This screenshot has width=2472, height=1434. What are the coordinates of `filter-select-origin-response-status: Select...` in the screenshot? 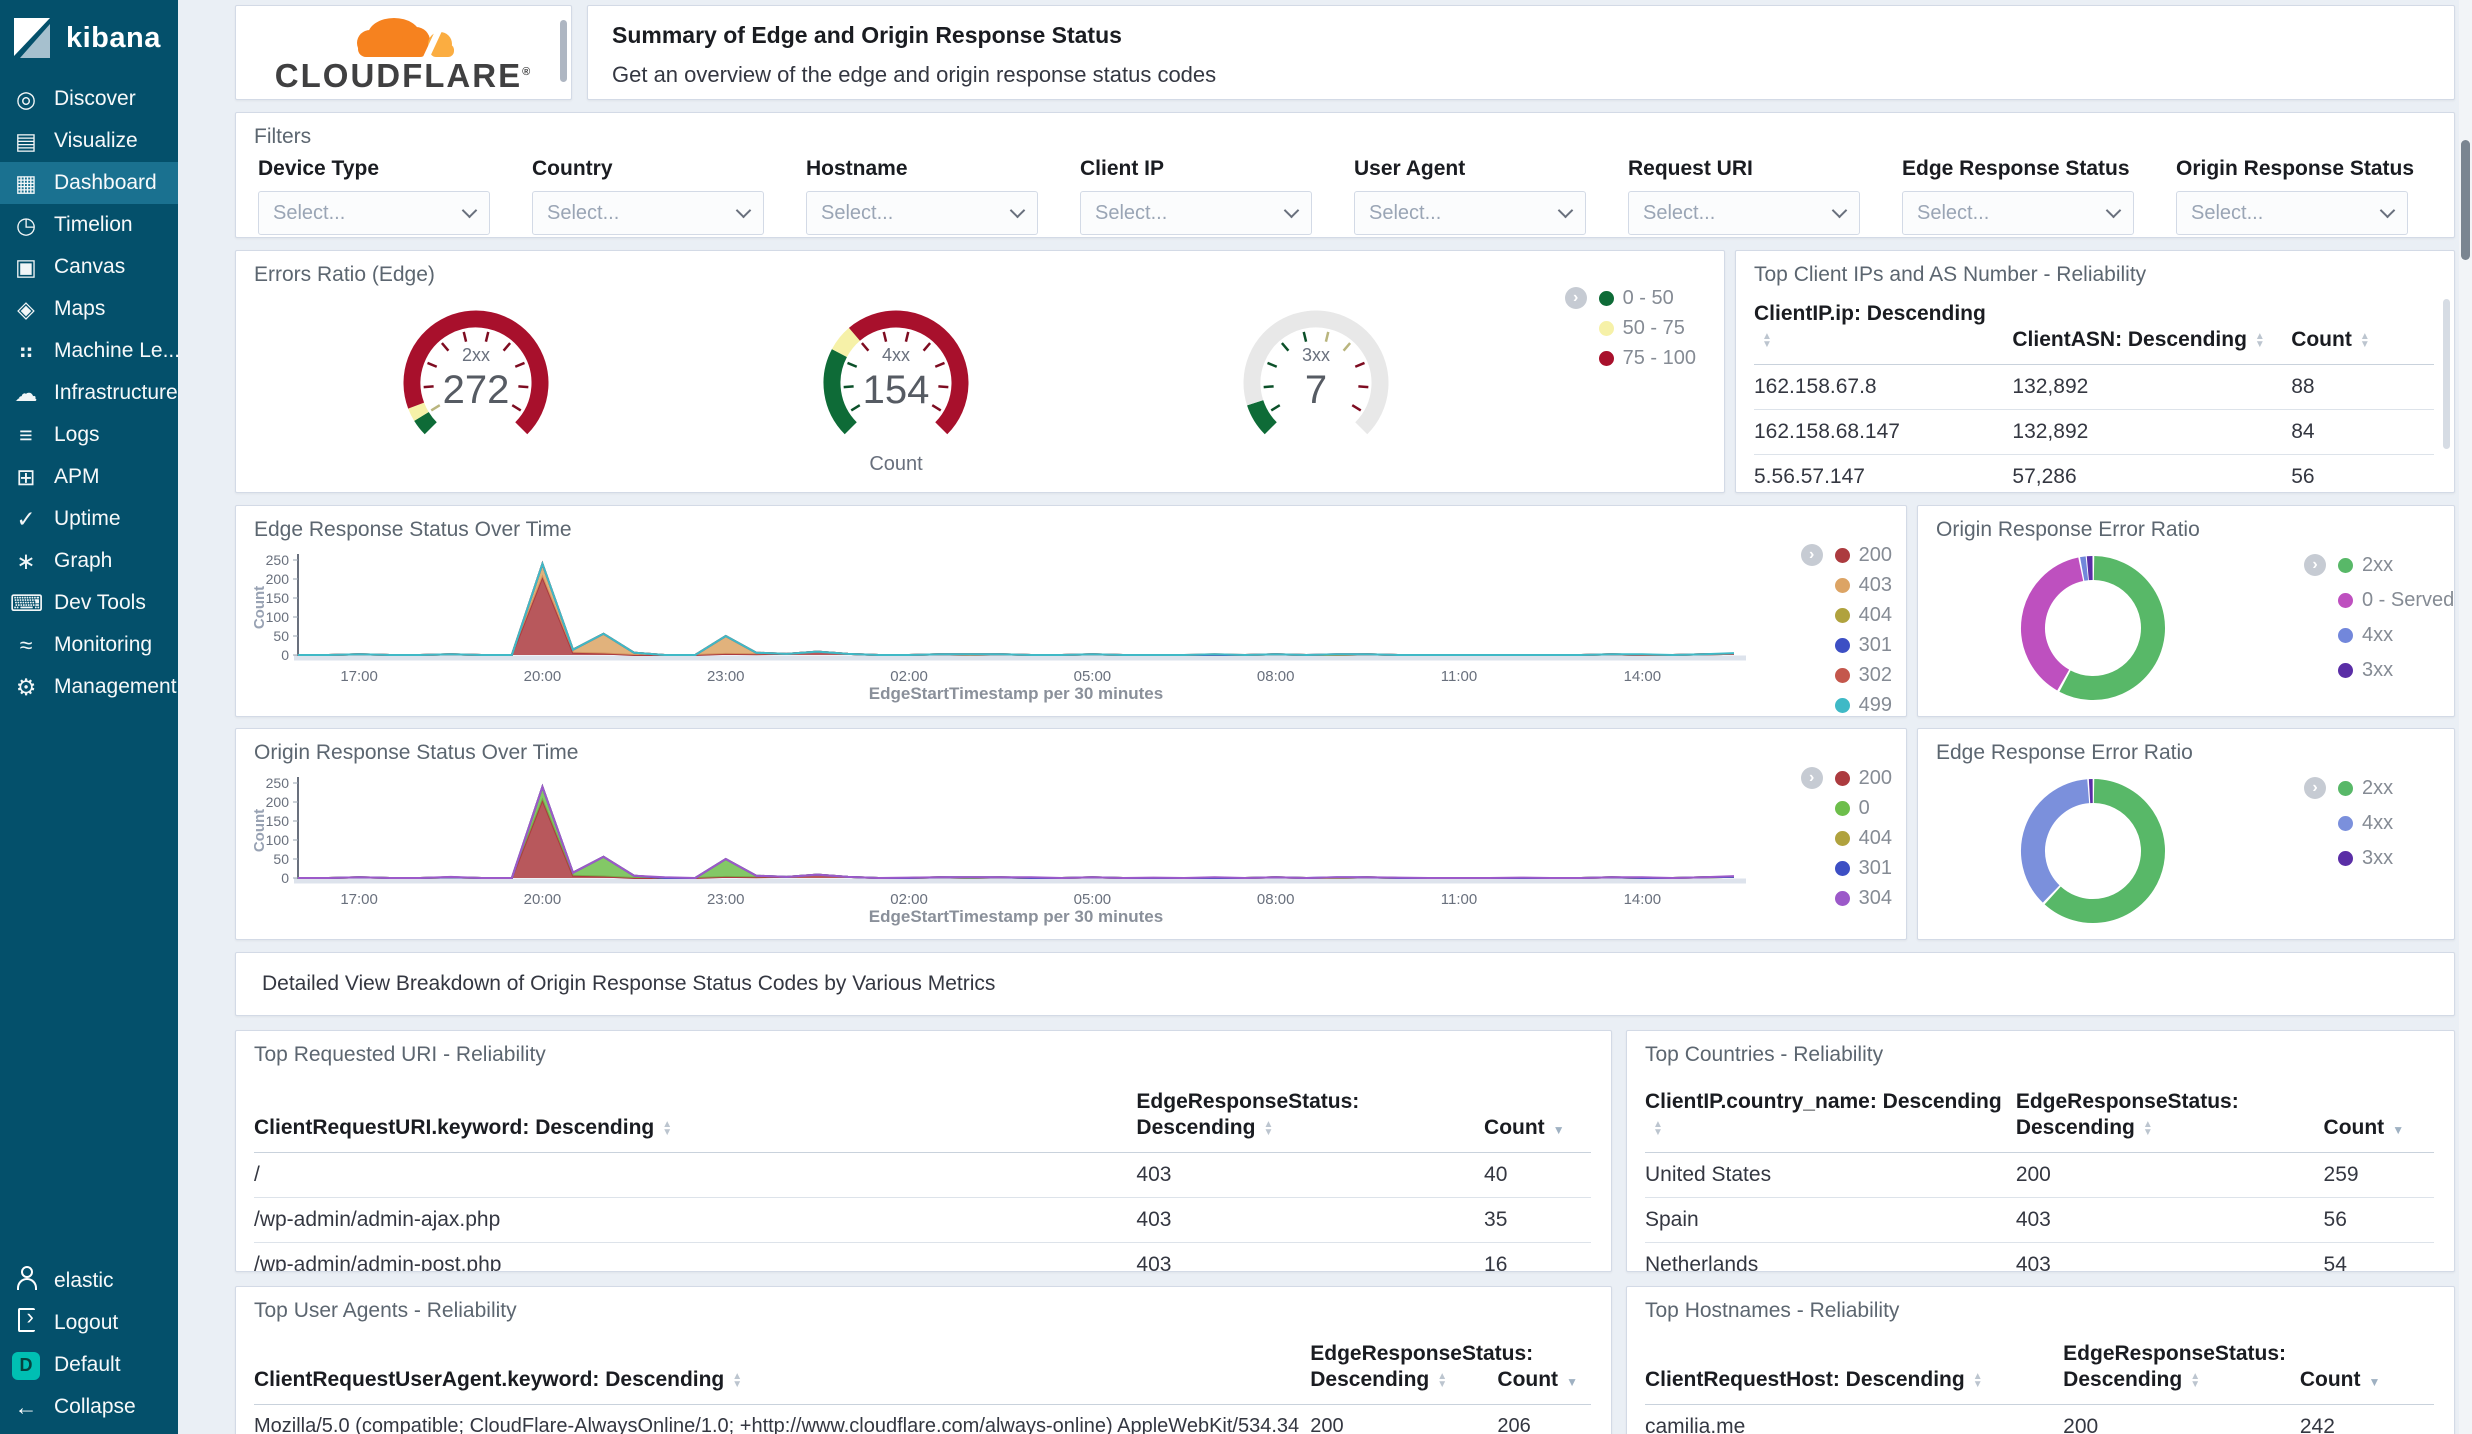 It's located at (2292, 213).